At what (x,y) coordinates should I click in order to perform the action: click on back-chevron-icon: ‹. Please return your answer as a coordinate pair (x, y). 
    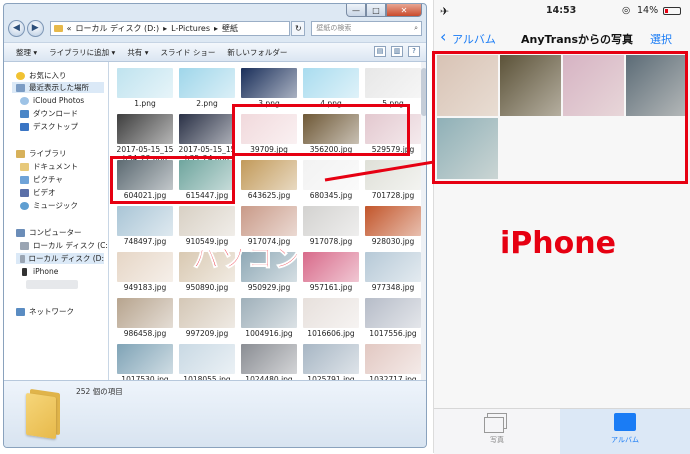
    Looking at the image, I should click on (443, 36).